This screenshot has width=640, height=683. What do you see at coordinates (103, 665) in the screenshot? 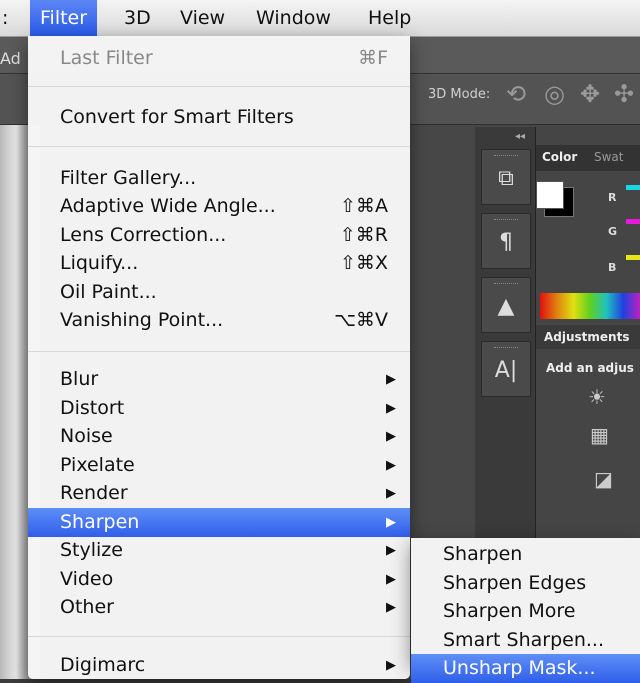
I see `menu-item-label: Digimarc` at bounding box center [103, 665].